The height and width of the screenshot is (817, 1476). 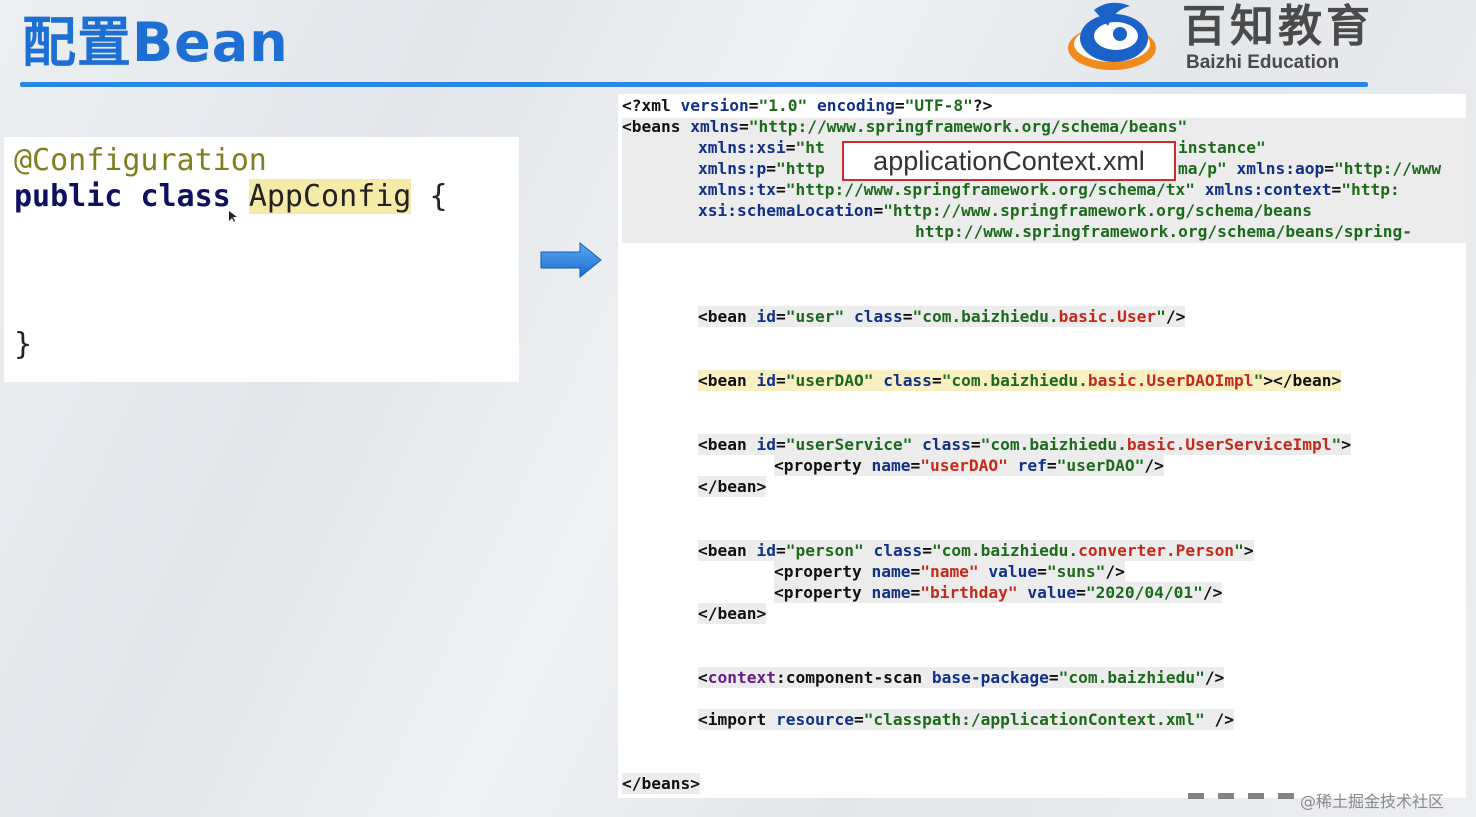 What do you see at coordinates (703, 677) in the screenshot?
I see `xml-token: <` at bounding box center [703, 677].